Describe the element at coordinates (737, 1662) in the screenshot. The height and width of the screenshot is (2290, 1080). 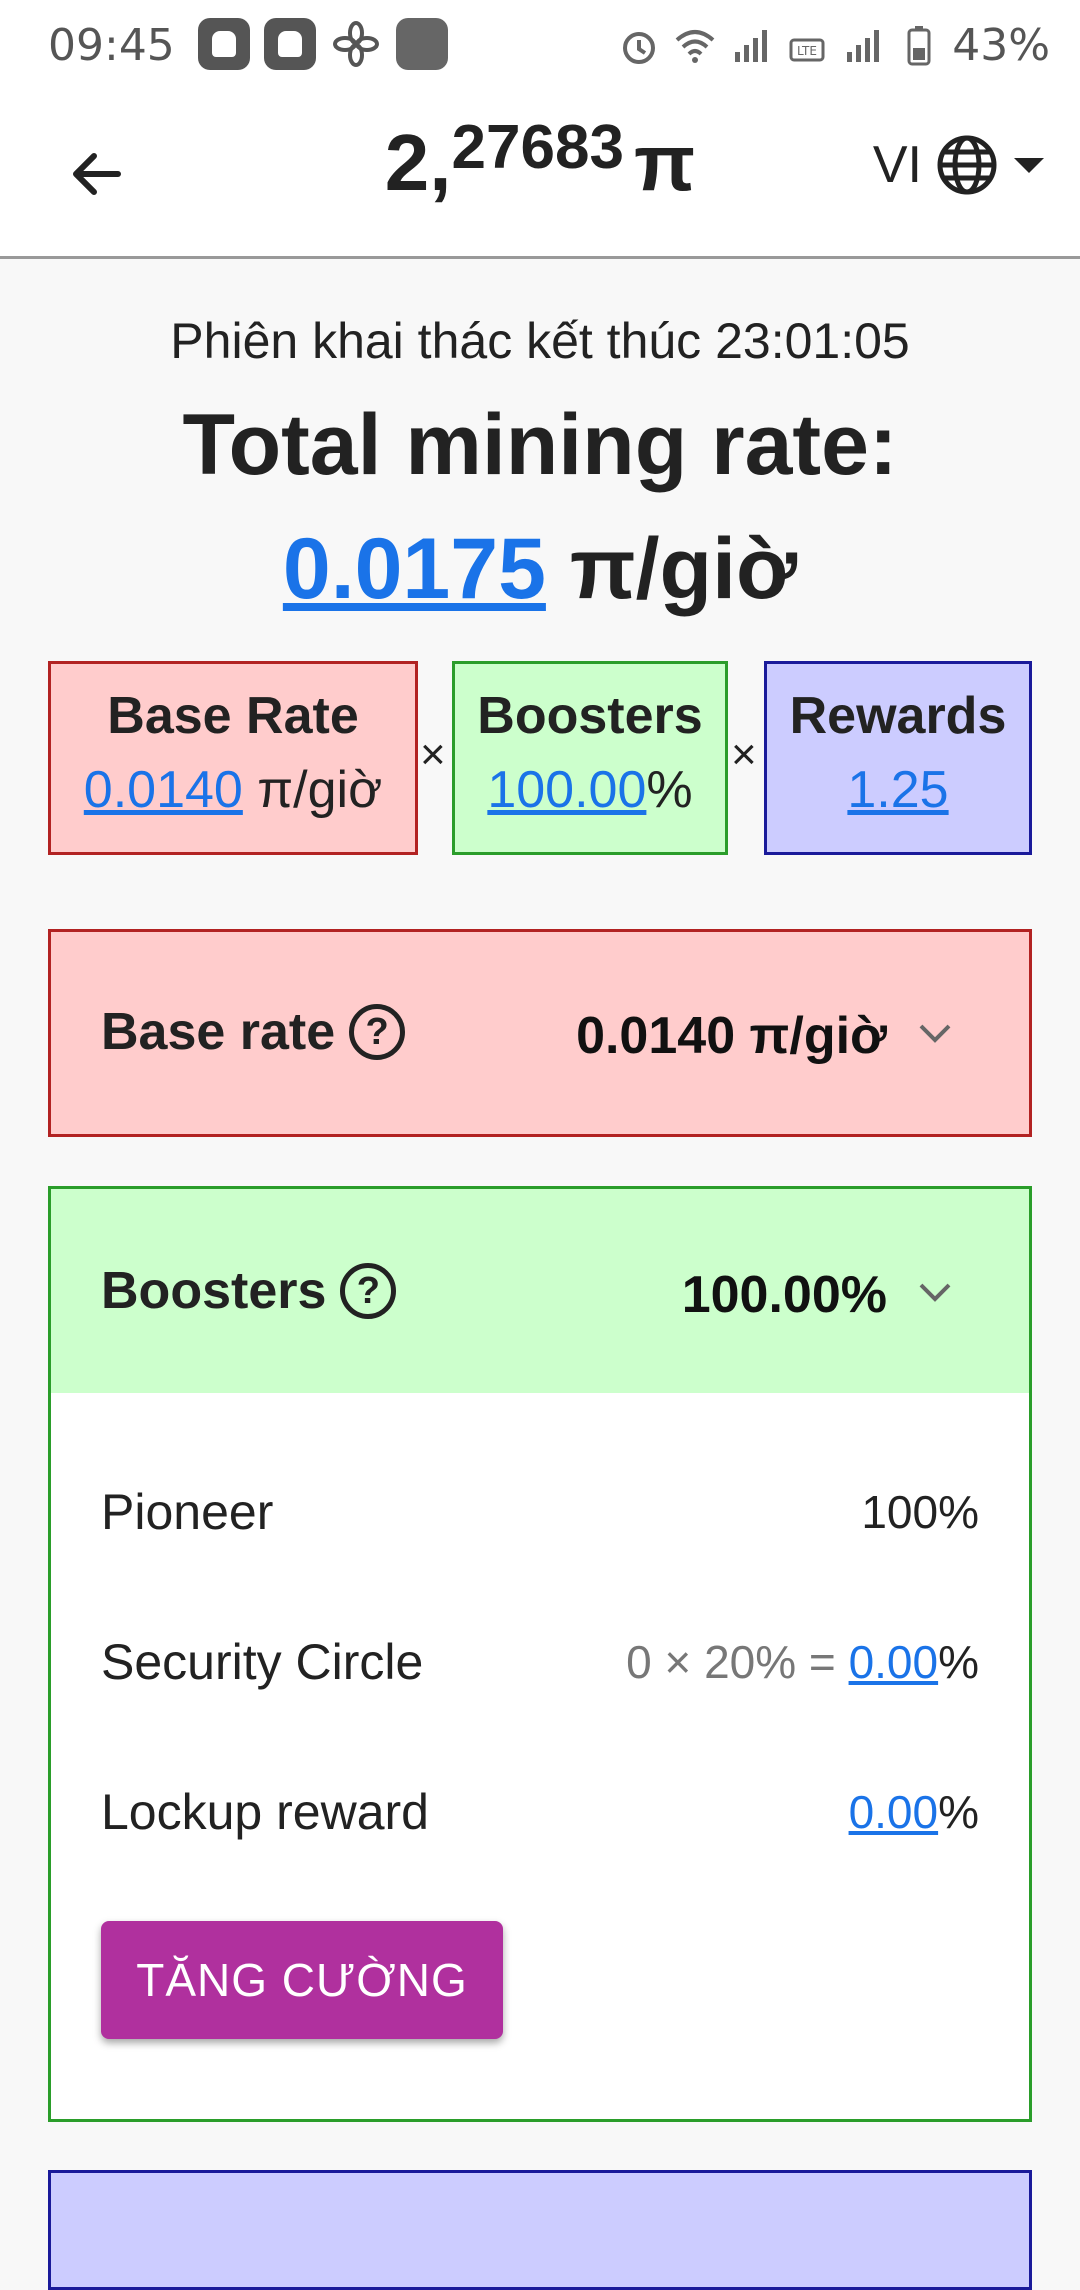
I see `security-circle-formula: 0 × 20% =` at that location.